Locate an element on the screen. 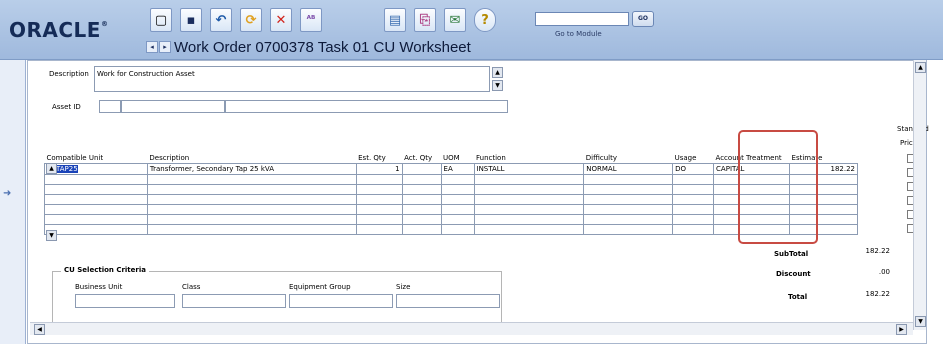 This screenshot has width=943, height=344. undo-icon: ↶ is located at coordinates (221, 20).